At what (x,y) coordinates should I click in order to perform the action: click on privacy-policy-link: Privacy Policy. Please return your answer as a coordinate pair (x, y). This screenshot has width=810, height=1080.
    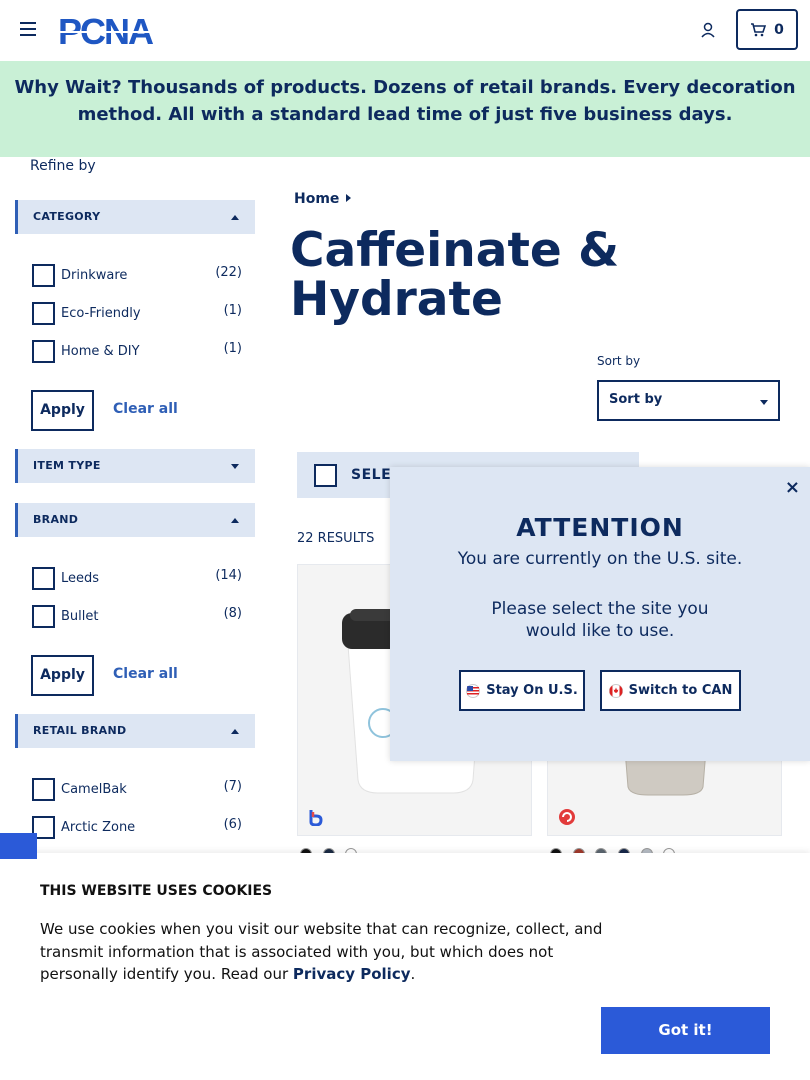
    Looking at the image, I should click on (352, 974).